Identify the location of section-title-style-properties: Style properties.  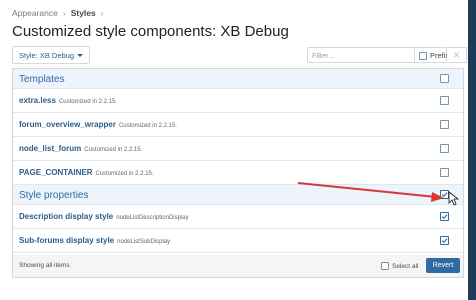
(54, 195).